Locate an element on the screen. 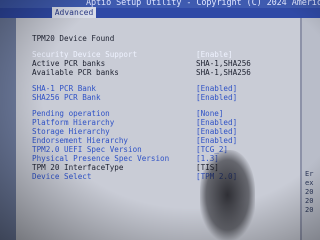 This screenshot has height=240, width=320. tab-bar is located at coordinates (160, 13).